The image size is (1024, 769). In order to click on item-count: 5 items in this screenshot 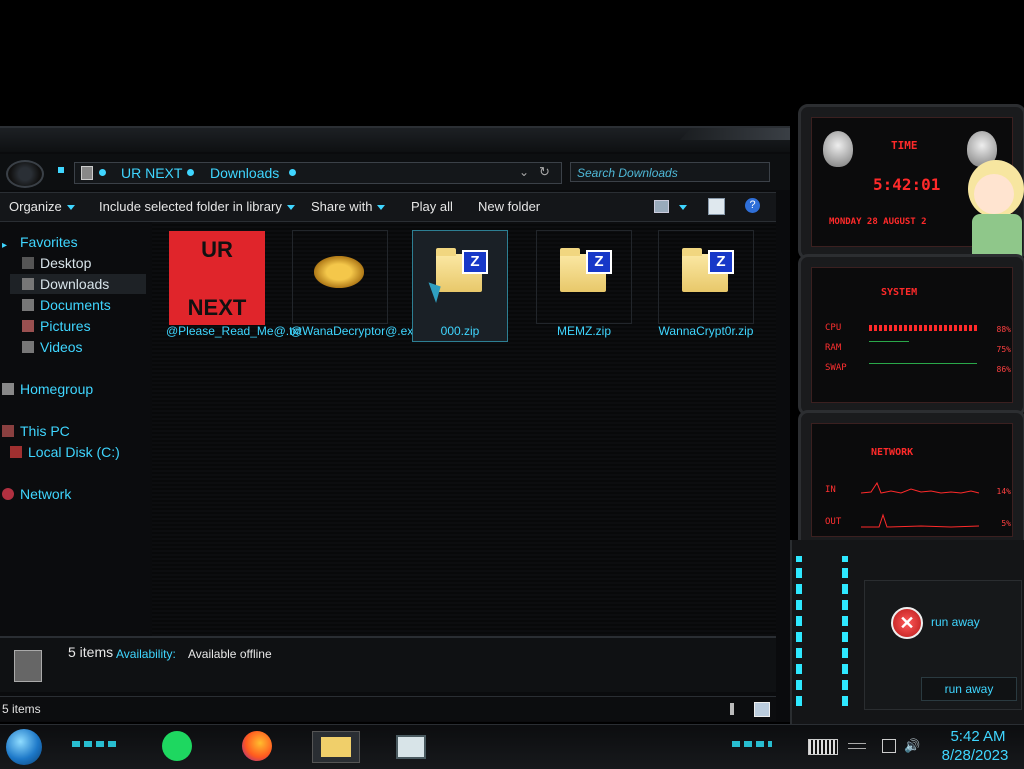, I will do `click(91, 652)`.